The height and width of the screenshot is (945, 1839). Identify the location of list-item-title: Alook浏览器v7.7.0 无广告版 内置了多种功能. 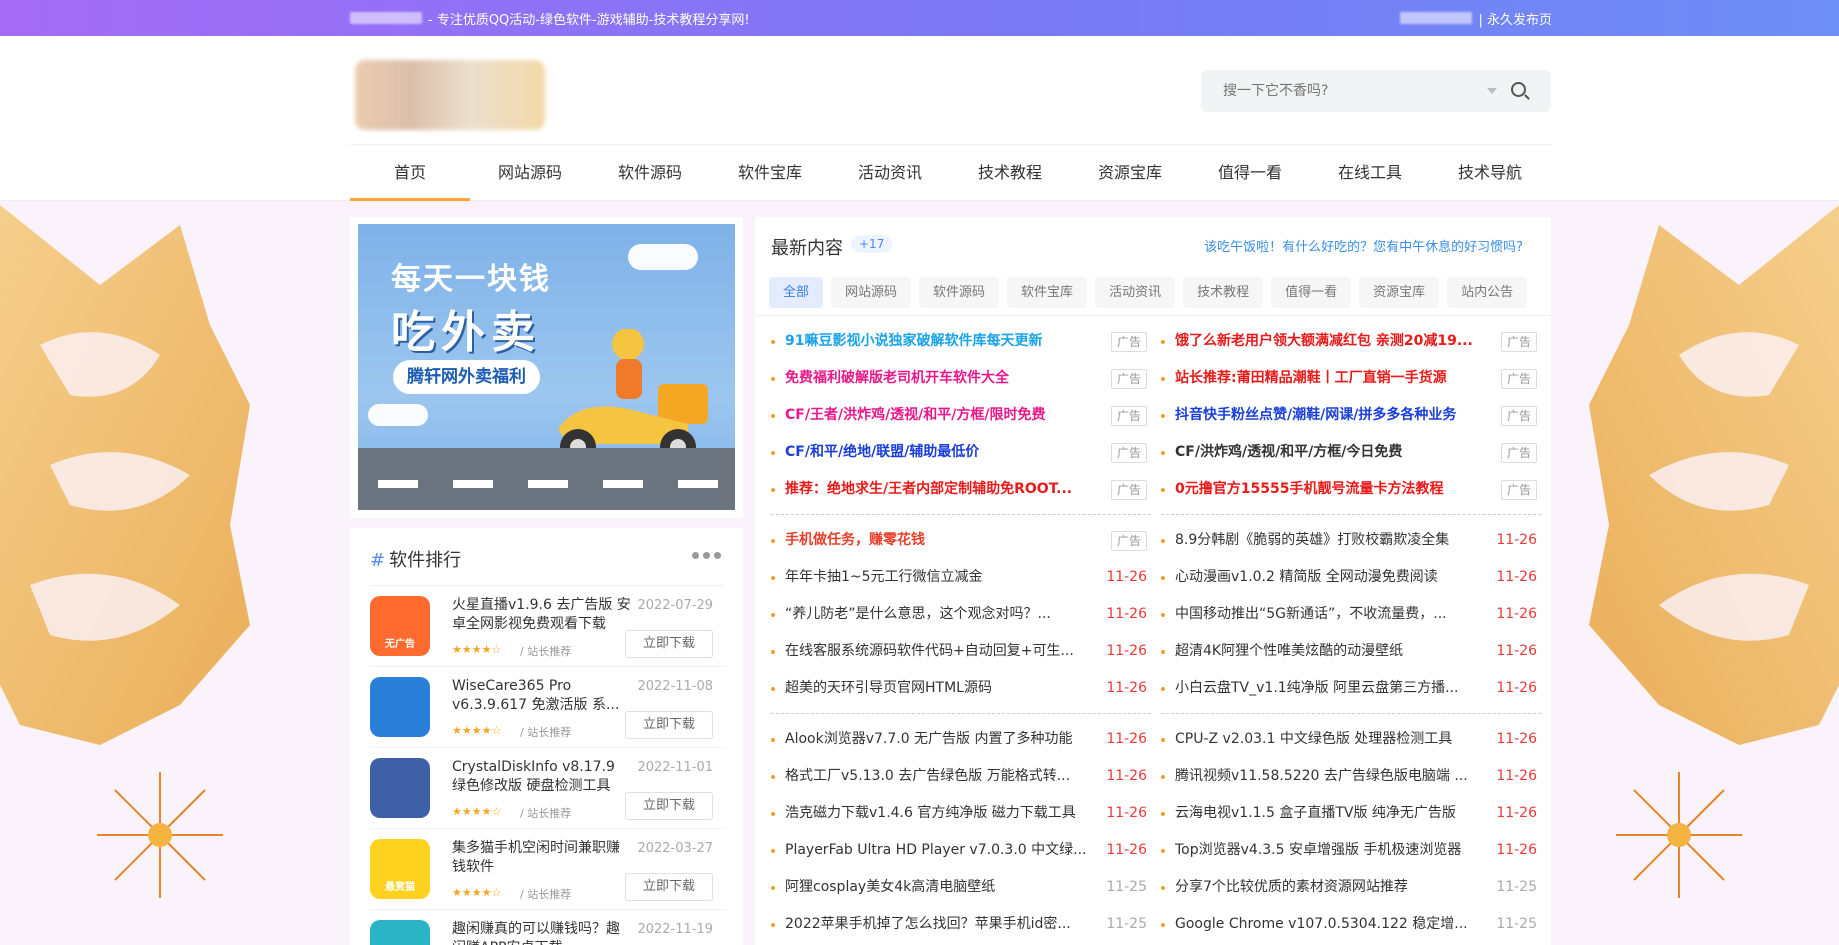
(940, 739).